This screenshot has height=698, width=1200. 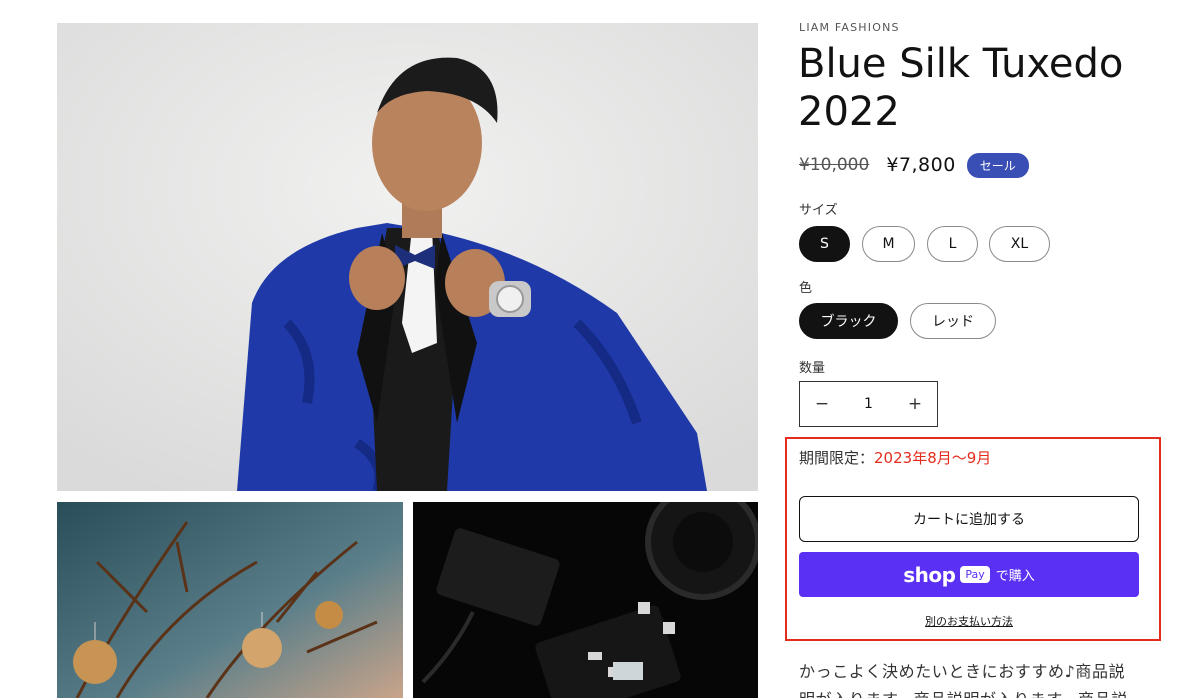 I want to click on shop-pay-label: で購入, so click(x=1015, y=576).